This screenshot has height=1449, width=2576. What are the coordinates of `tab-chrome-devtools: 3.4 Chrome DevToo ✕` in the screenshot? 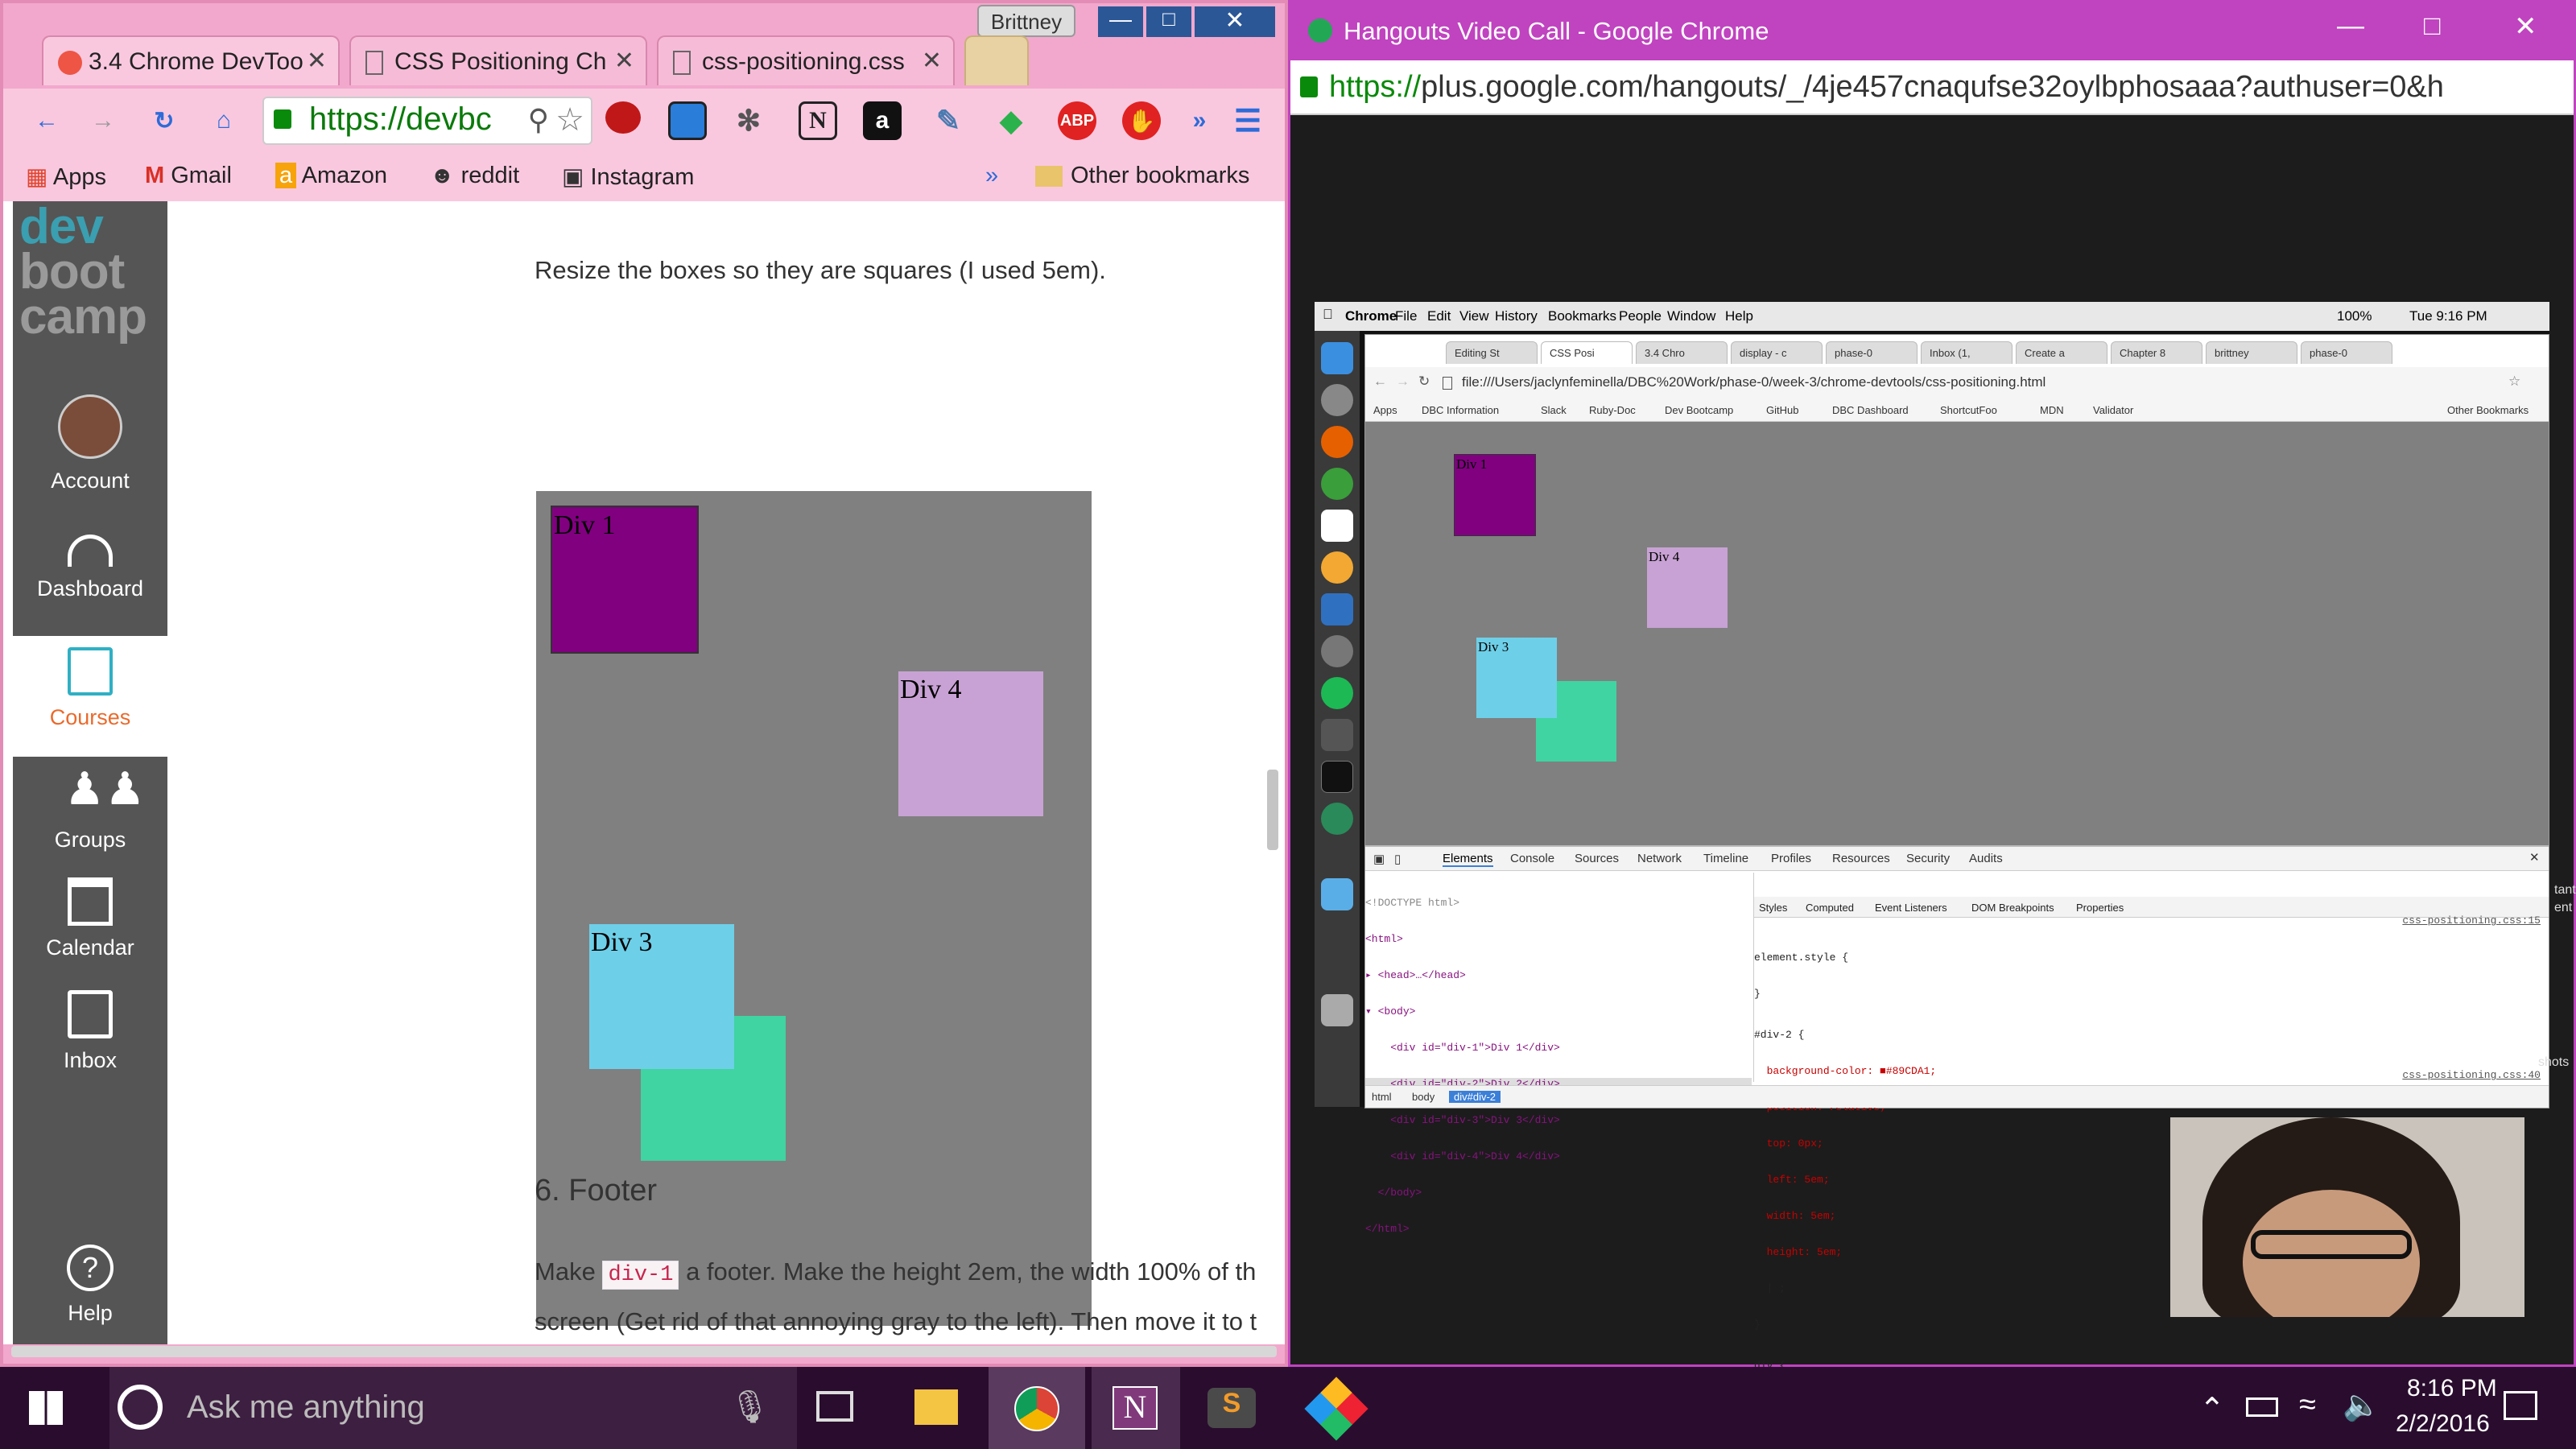 It's located at (191, 60).